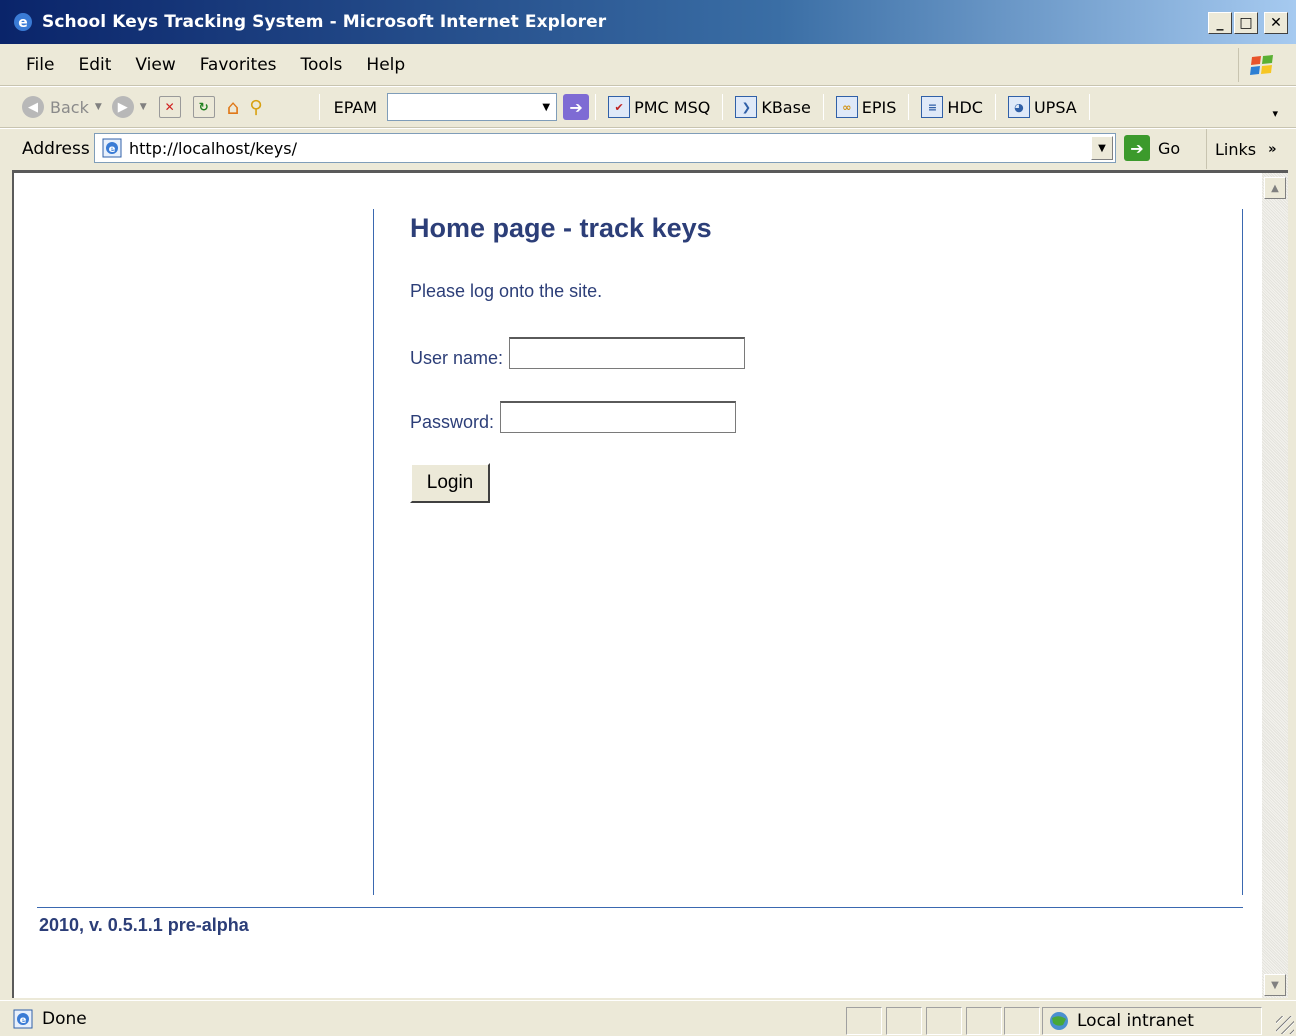  What do you see at coordinates (322, 65) in the screenshot?
I see `menu-tools: Tools` at bounding box center [322, 65].